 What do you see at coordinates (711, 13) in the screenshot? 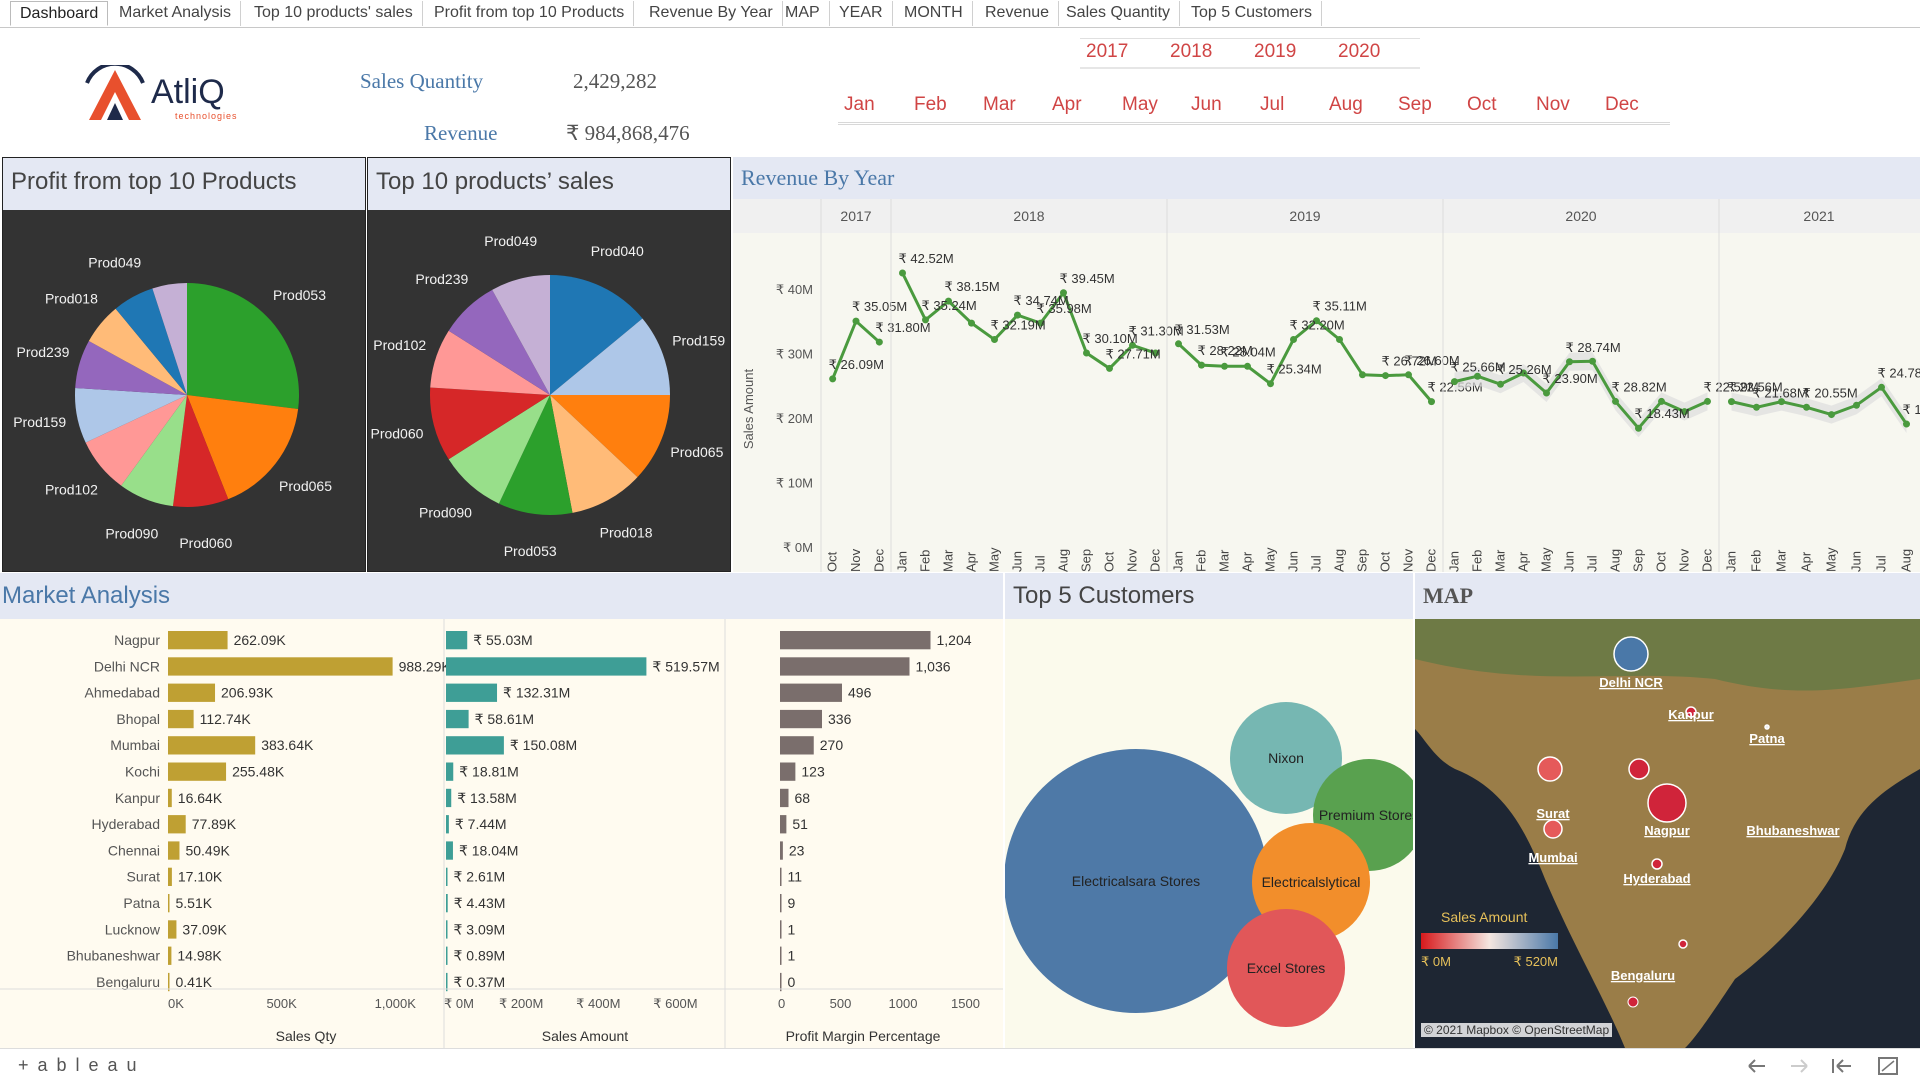
I see `tab-revenue-by-year: Revenue By Year` at bounding box center [711, 13].